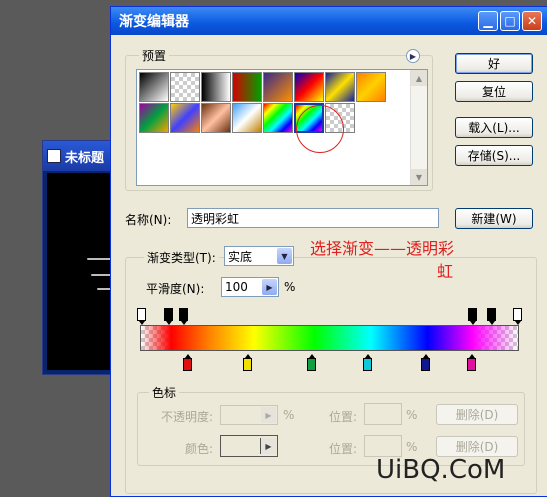 Image resolution: width=547 pixels, height=497 pixels. I want to click on chevron-down-icon: ▼, so click(284, 256).